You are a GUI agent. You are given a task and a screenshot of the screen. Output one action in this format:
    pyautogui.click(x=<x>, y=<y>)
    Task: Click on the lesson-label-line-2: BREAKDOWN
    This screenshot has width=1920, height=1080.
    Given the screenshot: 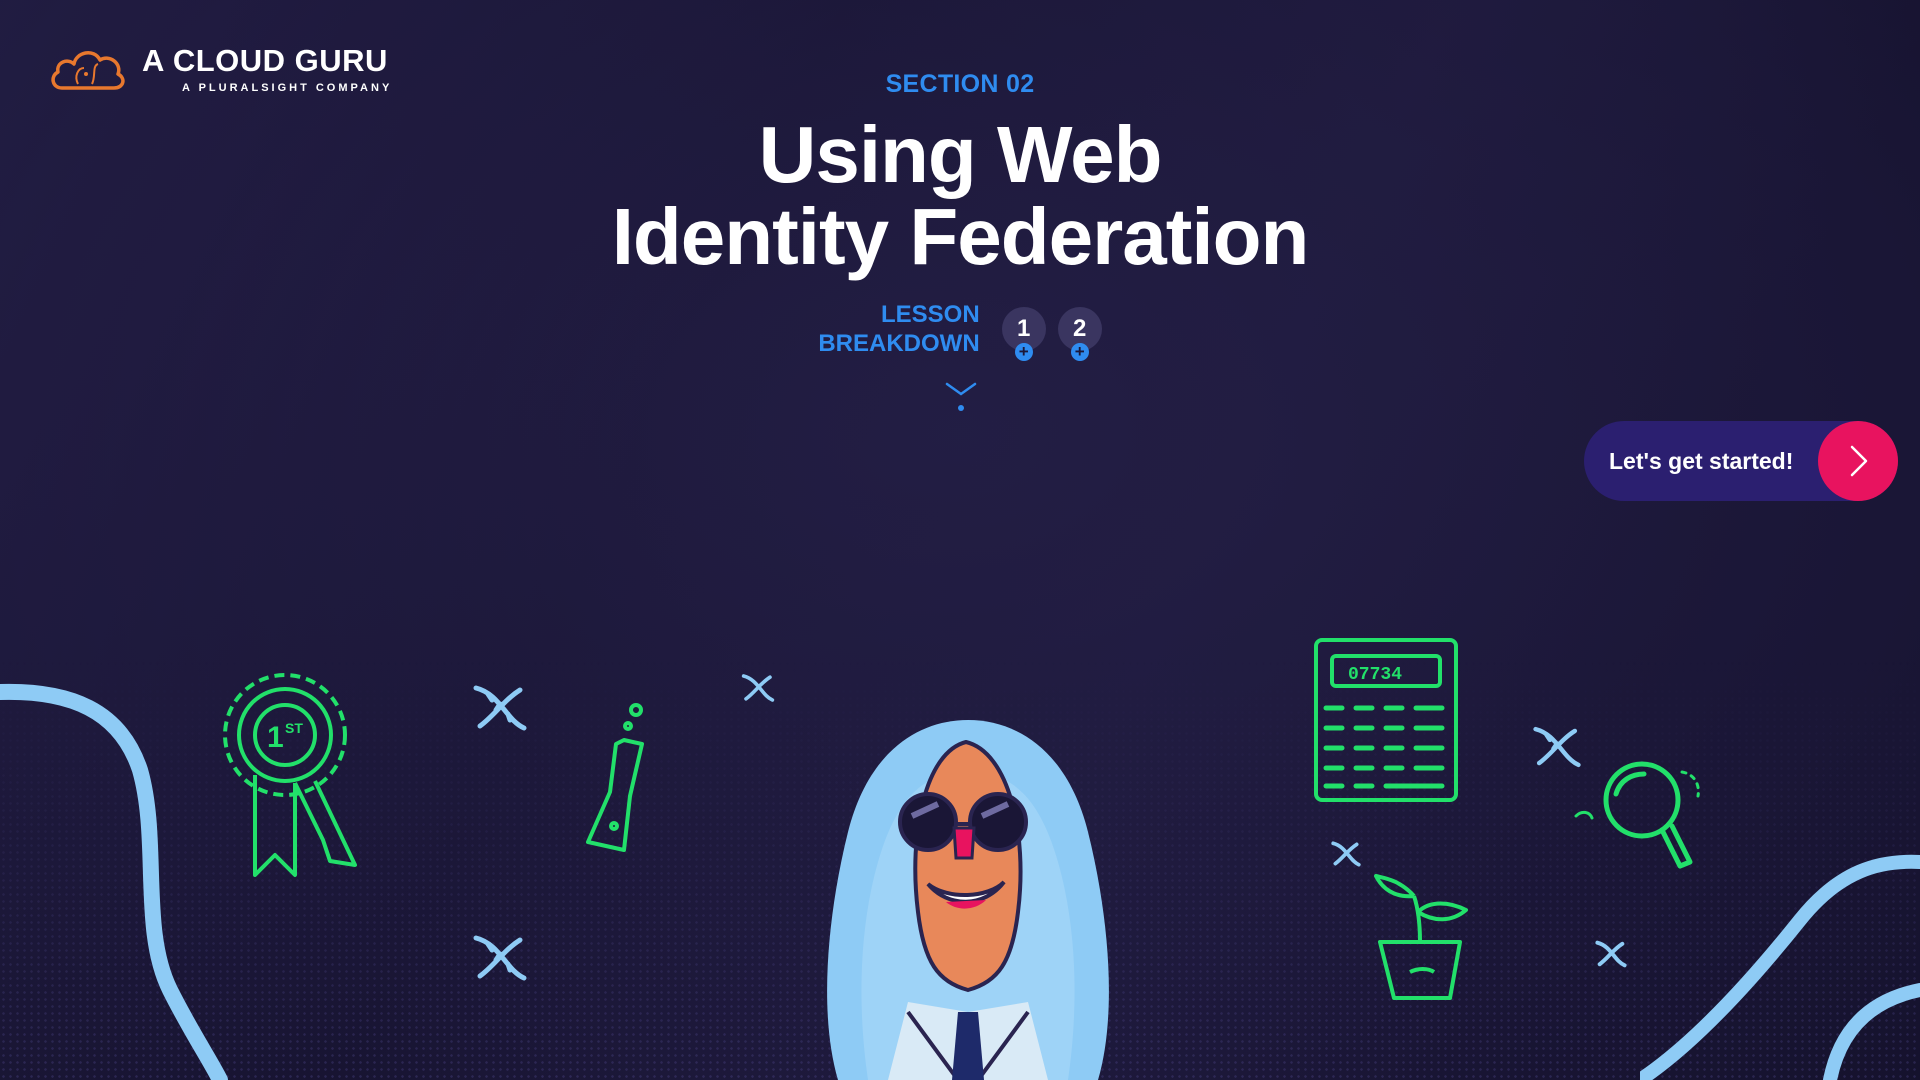 What is the action you would take?
    pyautogui.click(x=899, y=343)
    